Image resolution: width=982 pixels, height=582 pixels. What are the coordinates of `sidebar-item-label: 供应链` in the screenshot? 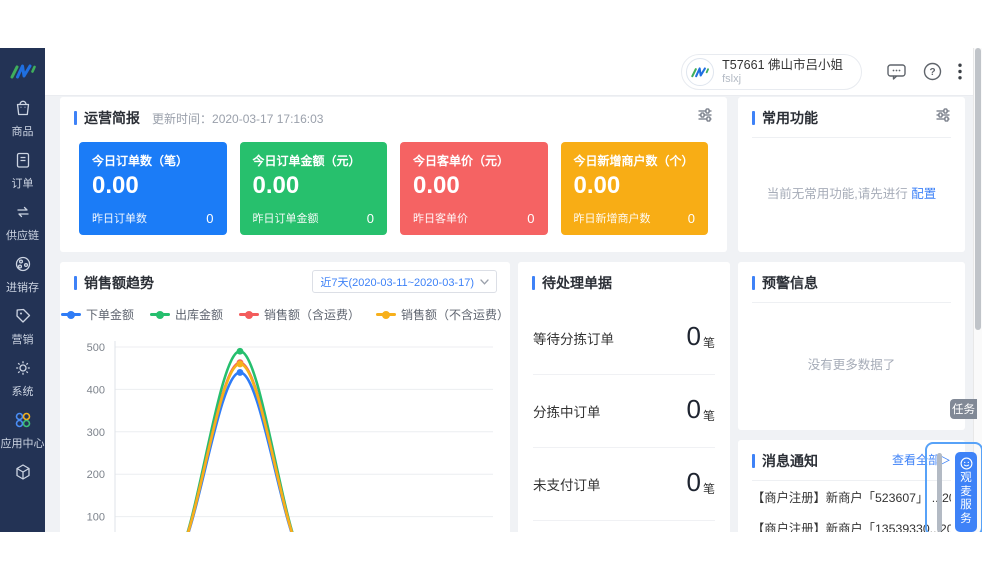 It's located at (22, 236).